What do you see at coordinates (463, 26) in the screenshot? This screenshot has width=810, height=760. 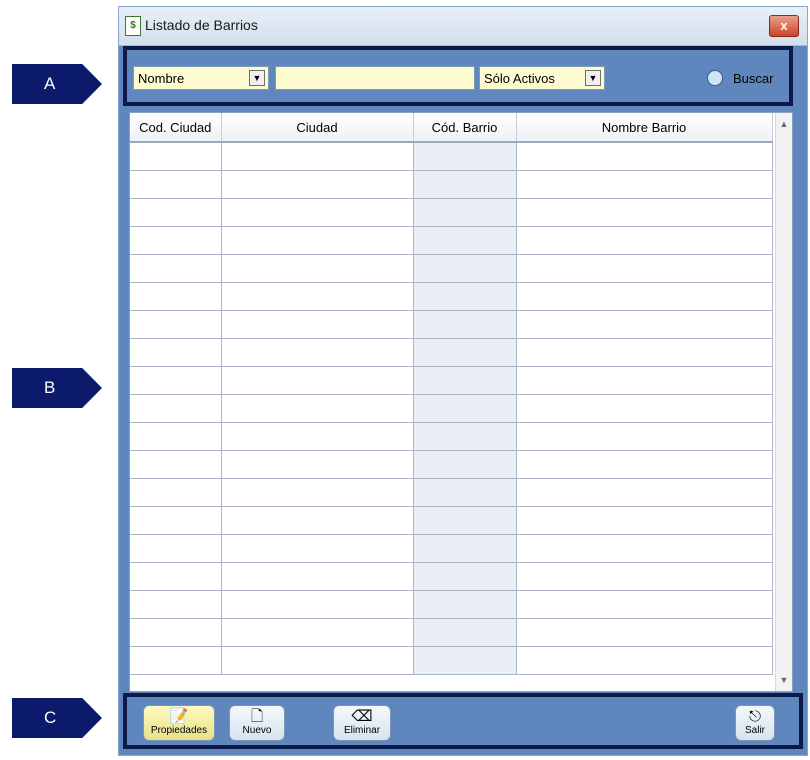 I see `title-bar: $ Listado de Barrios x` at bounding box center [463, 26].